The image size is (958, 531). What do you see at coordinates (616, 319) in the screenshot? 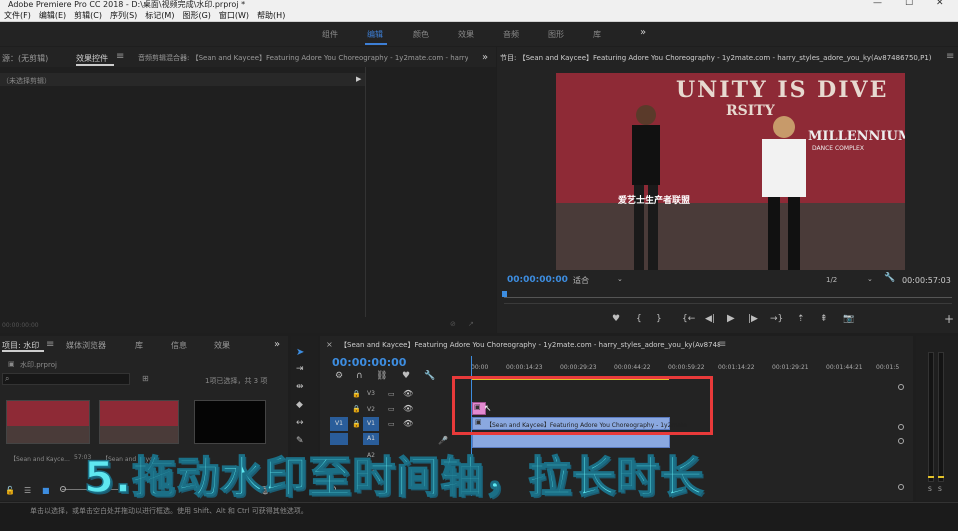
I see `add-marker-icon: ♥` at bounding box center [616, 319].